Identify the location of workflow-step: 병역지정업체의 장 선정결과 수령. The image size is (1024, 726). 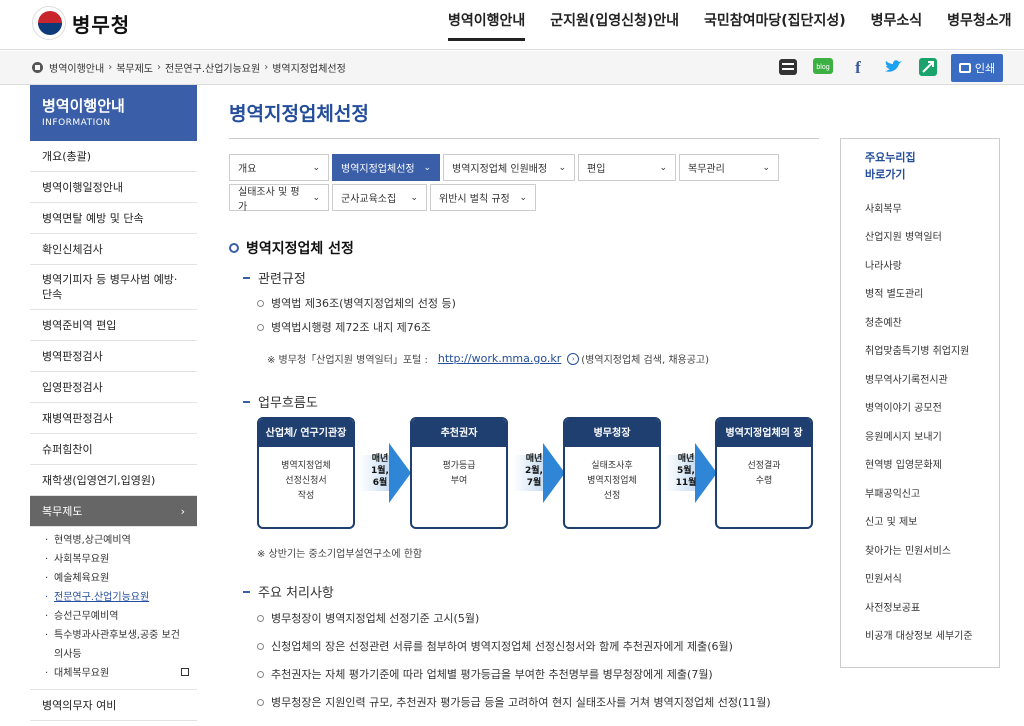
(764, 473).